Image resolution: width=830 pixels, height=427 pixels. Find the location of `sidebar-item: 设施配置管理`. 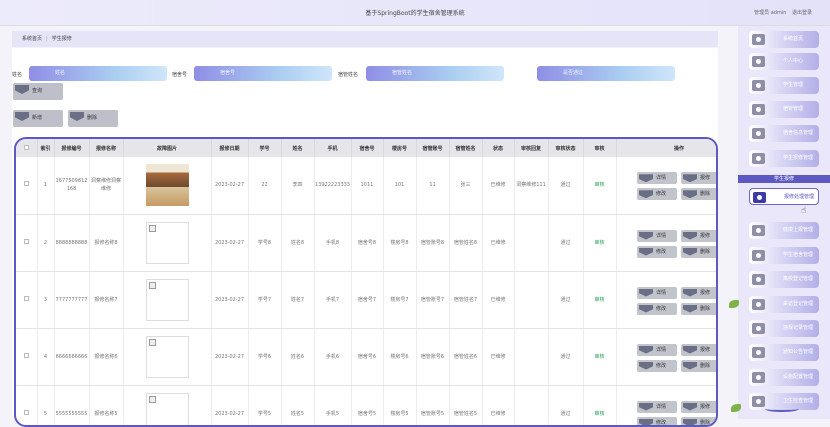

sidebar-item: 设施配置管理 is located at coordinates (784, 377).